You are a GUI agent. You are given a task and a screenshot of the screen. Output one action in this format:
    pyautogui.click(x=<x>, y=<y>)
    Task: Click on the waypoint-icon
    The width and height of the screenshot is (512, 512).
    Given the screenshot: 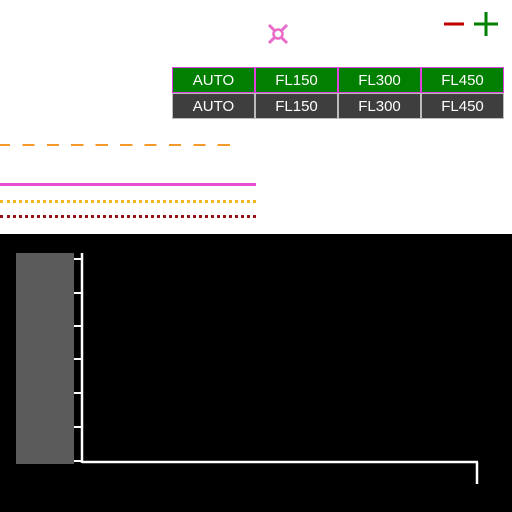 What is the action you would take?
    pyautogui.click(x=278, y=34)
    